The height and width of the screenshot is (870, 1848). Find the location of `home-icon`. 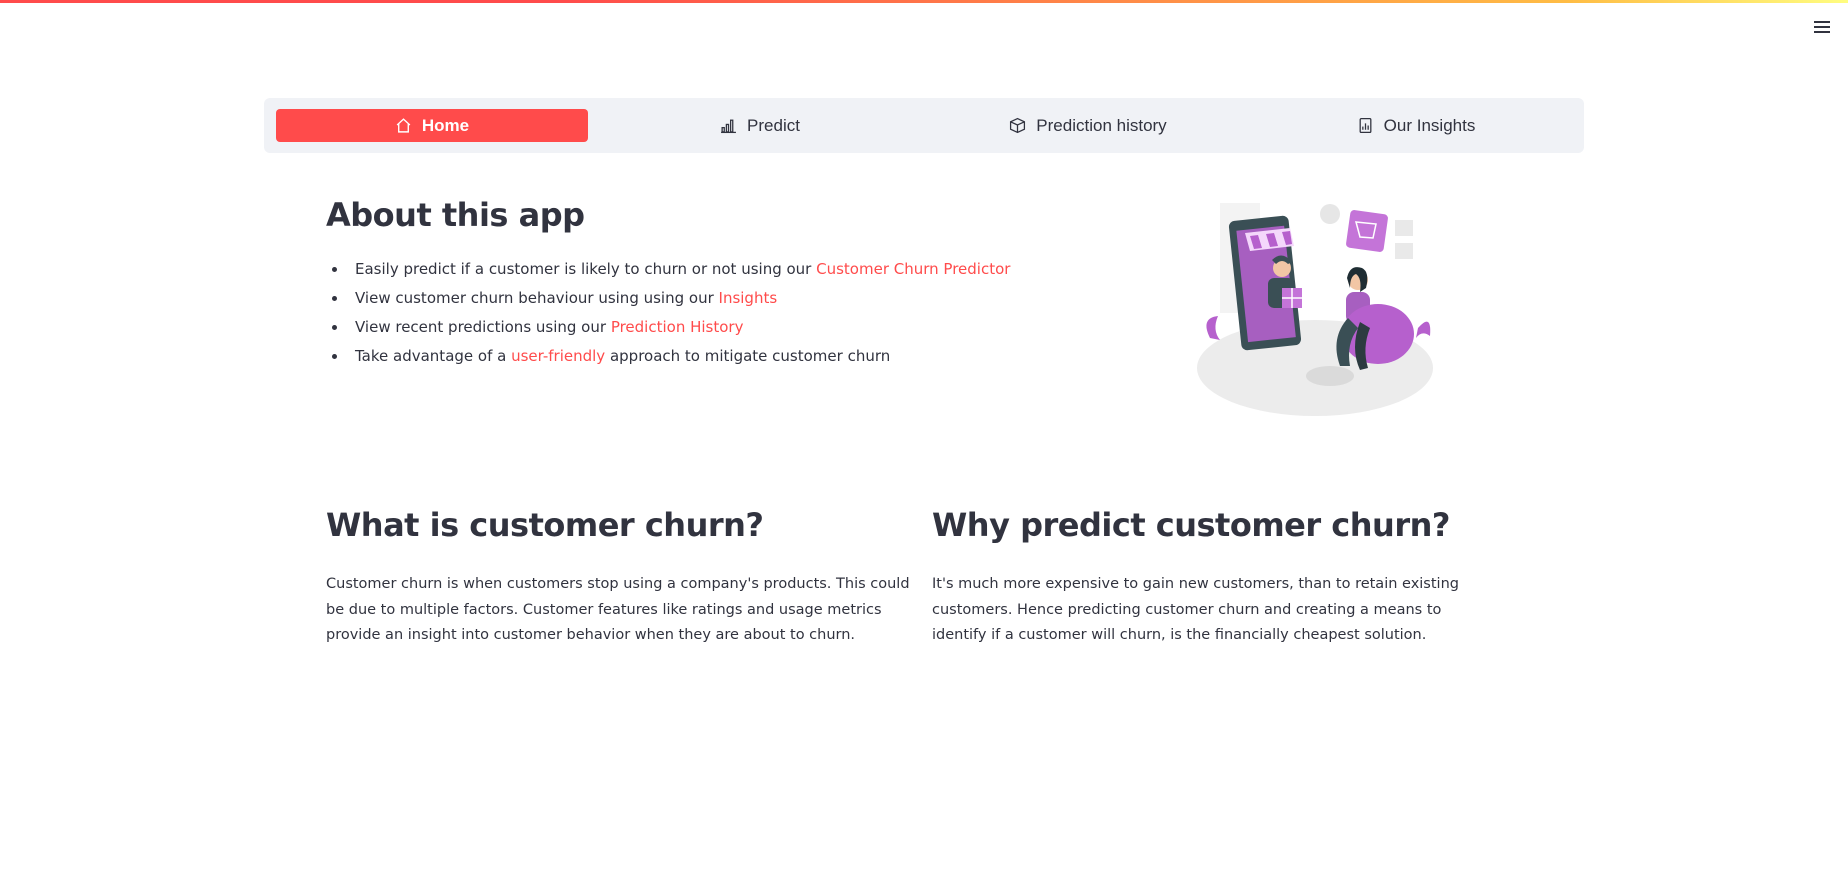

home-icon is located at coordinates (403, 125).